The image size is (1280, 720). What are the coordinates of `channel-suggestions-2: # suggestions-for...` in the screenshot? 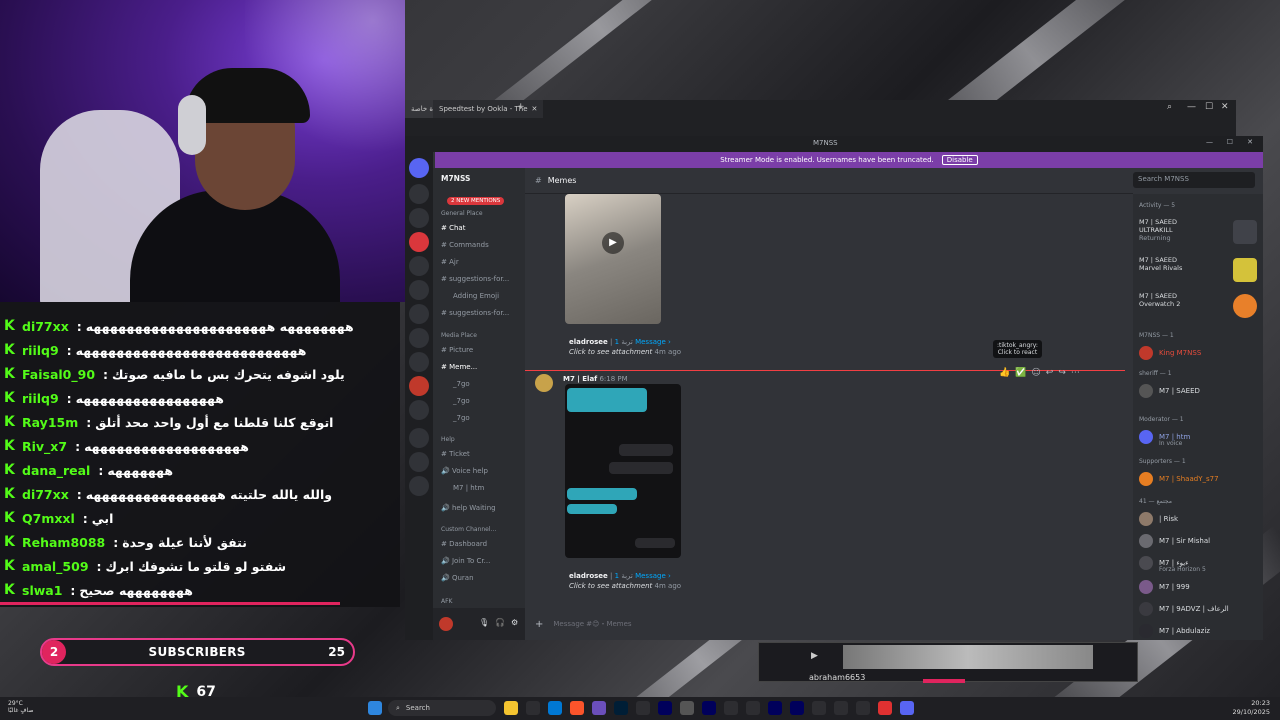 It's located at (475, 313).